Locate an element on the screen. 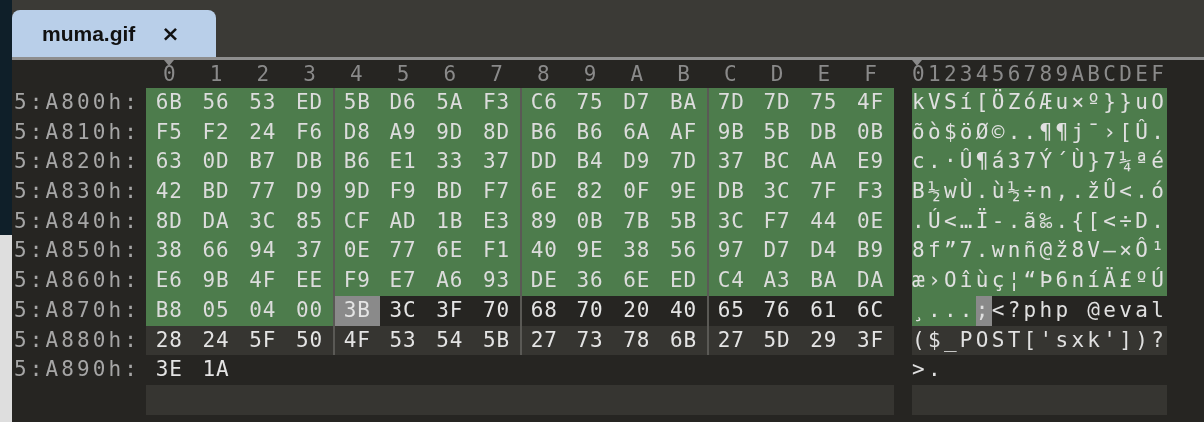 This screenshot has width=1204, height=422. hex-byte: 36 is located at coordinates (590, 281).